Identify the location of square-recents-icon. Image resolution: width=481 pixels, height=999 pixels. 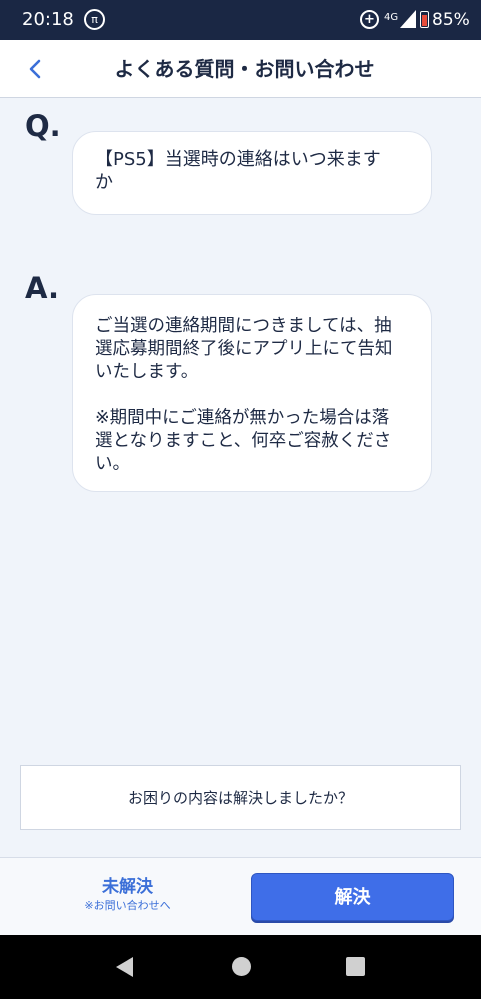
(355, 966).